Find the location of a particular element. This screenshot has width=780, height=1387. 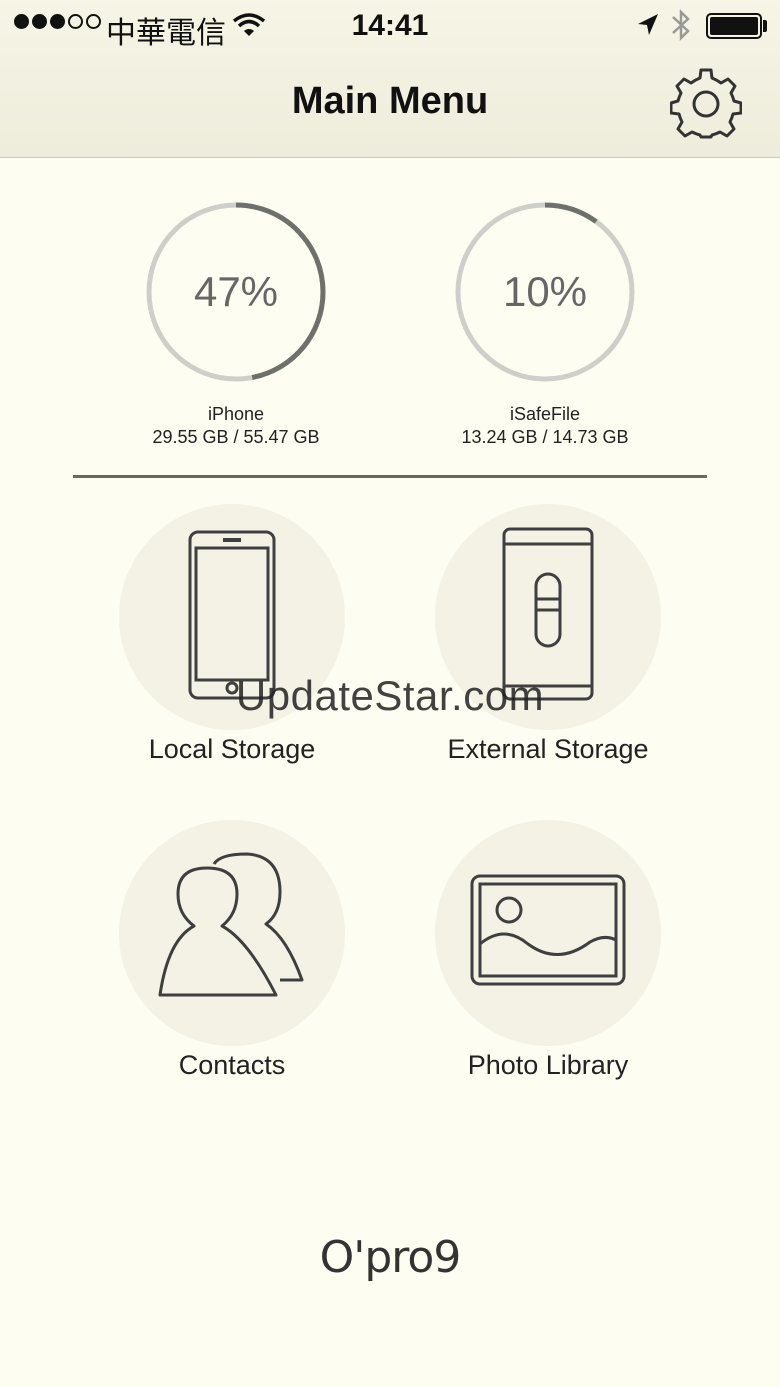

battery-tip is located at coordinates (765, 26).